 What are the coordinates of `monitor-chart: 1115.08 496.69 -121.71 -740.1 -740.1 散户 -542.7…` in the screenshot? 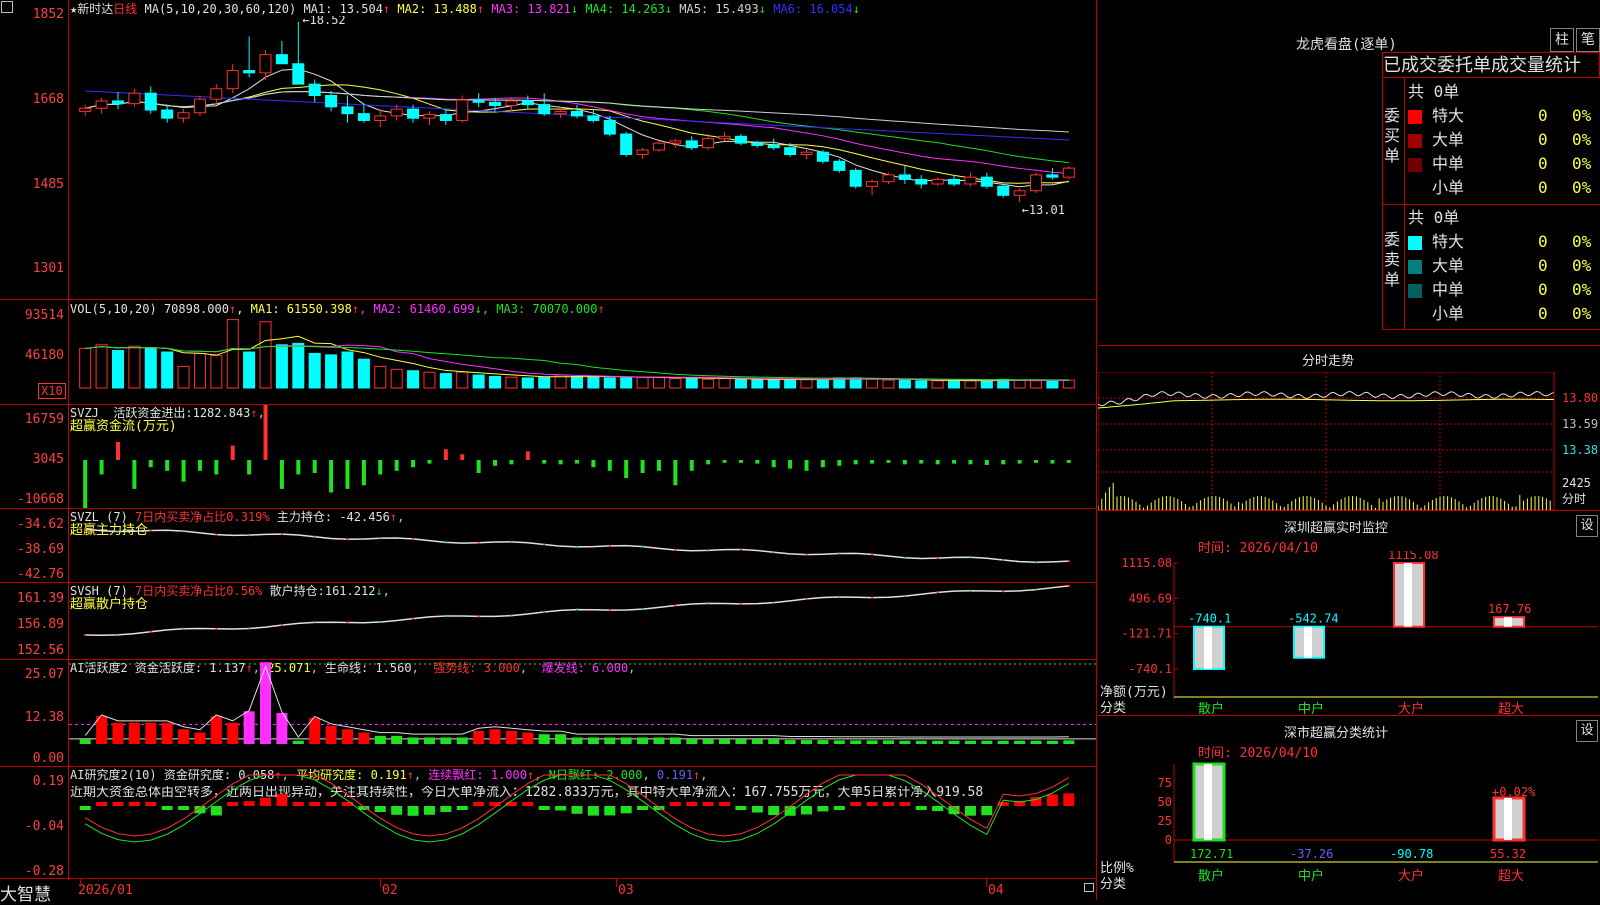 It's located at (1349, 633).